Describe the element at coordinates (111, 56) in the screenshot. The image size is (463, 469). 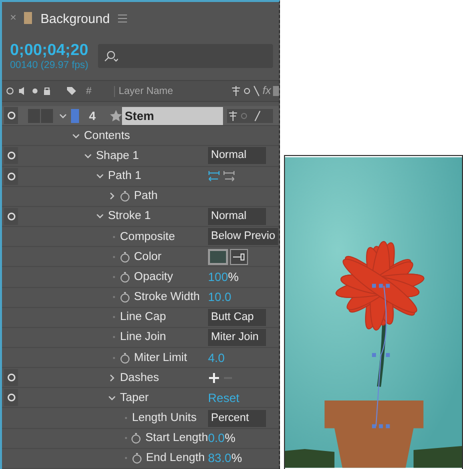
I see `search-icon` at that location.